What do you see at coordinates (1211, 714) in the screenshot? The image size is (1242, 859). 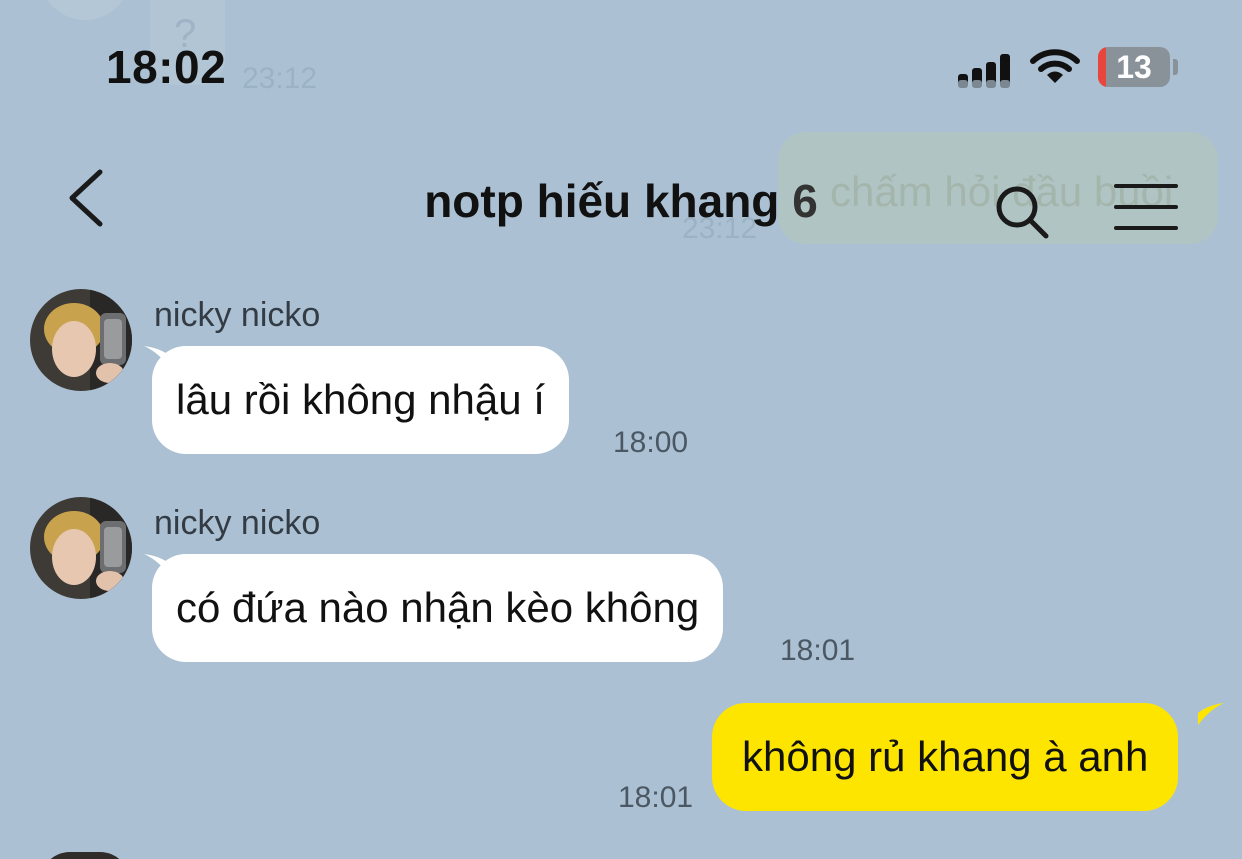 I see `bubble-tail-outgoing` at bounding box center [1211, 714].